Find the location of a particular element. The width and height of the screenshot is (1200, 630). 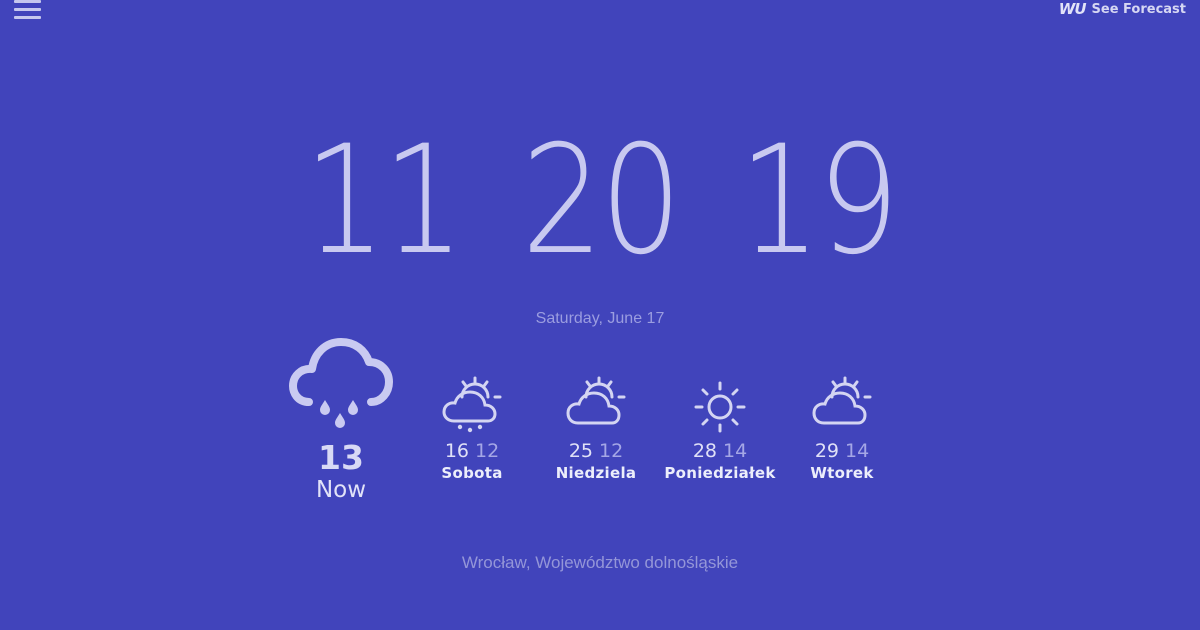

high-temp: 25 is located at coordinates (580, 451).